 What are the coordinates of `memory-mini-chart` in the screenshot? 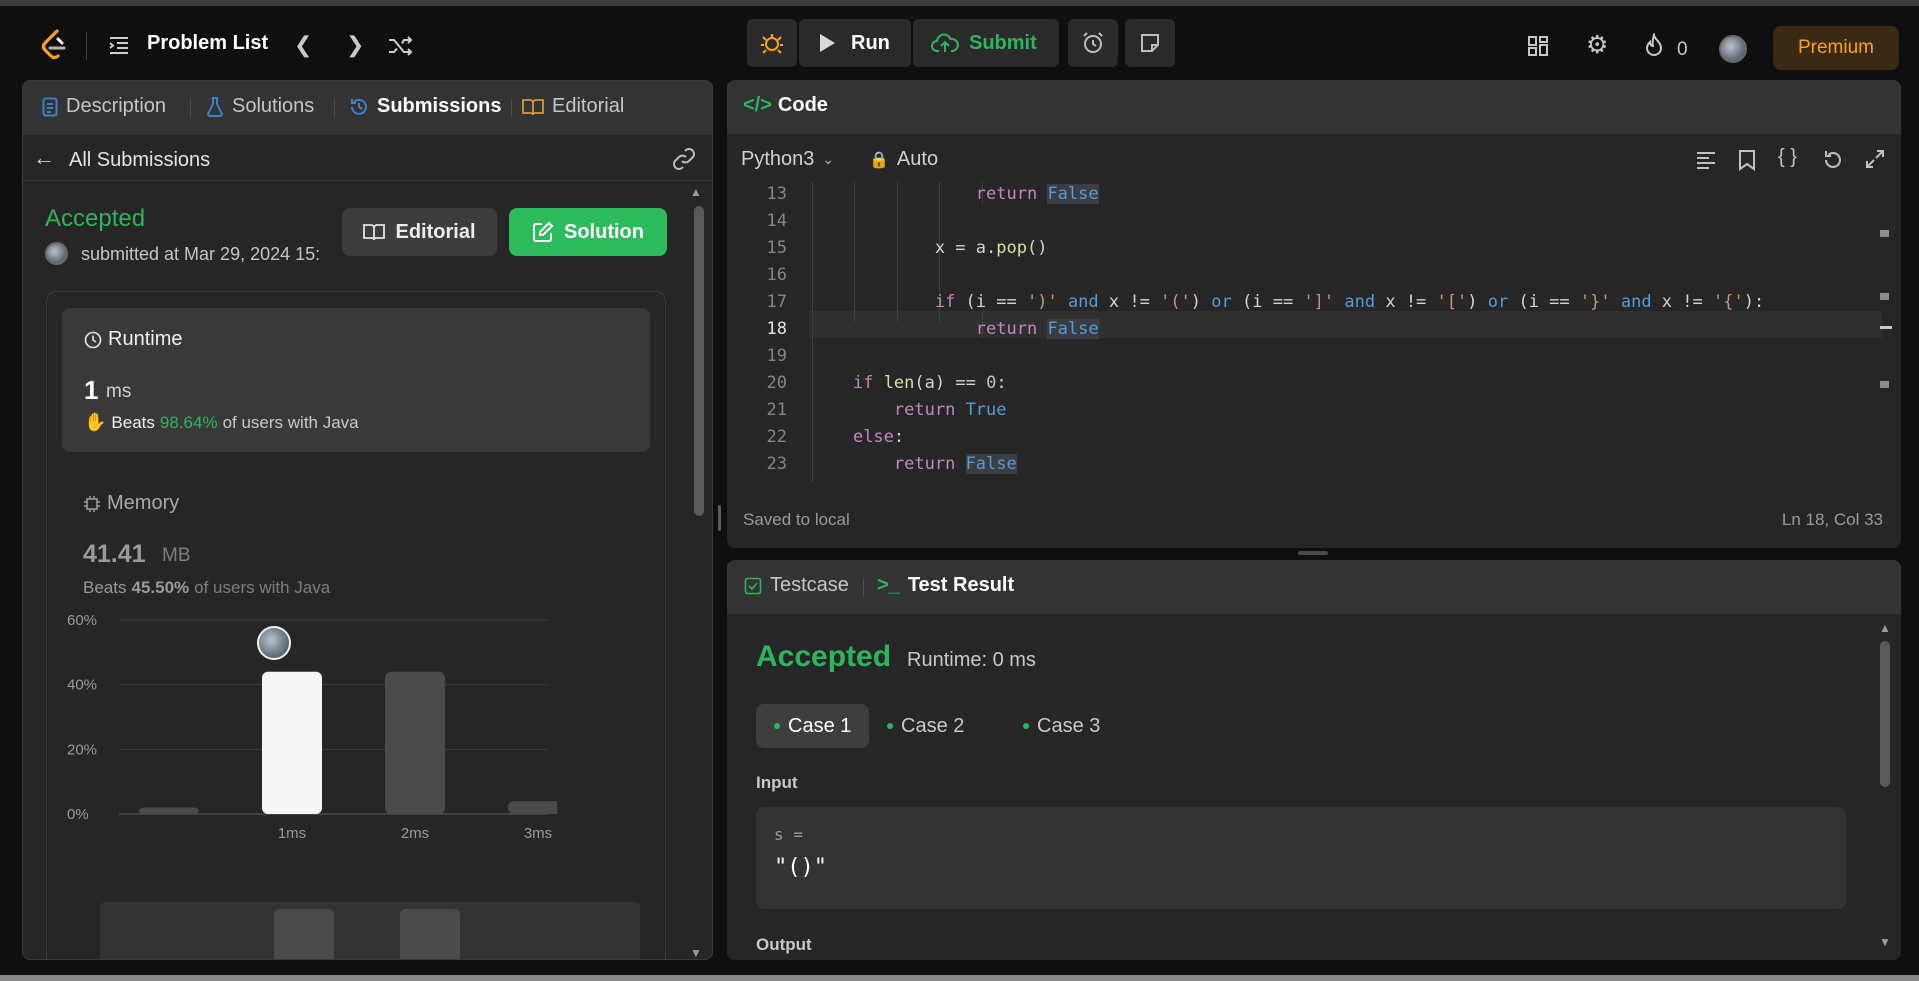 It's located at (370, 930).